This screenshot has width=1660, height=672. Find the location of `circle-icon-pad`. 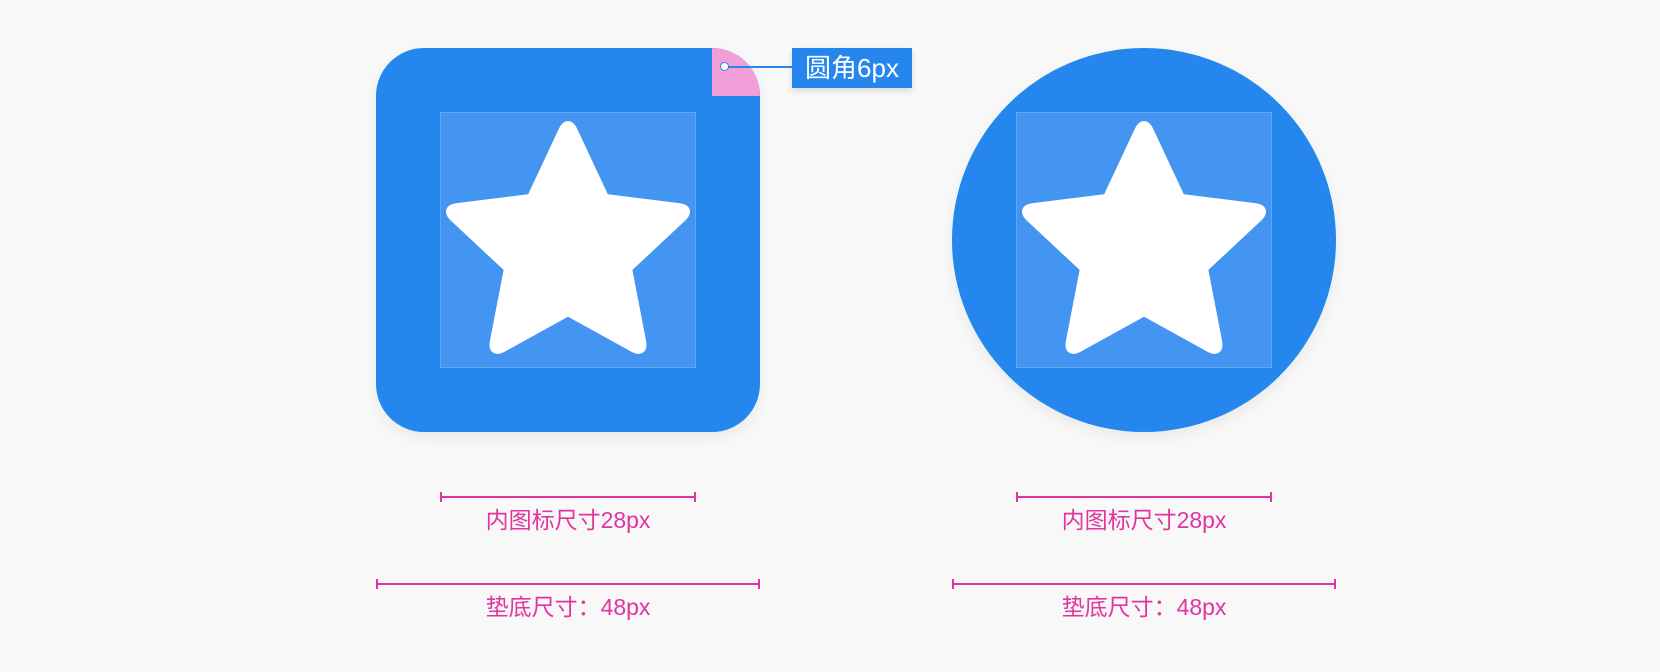

circle-icon-pad is located at coordinates (1144, 240).